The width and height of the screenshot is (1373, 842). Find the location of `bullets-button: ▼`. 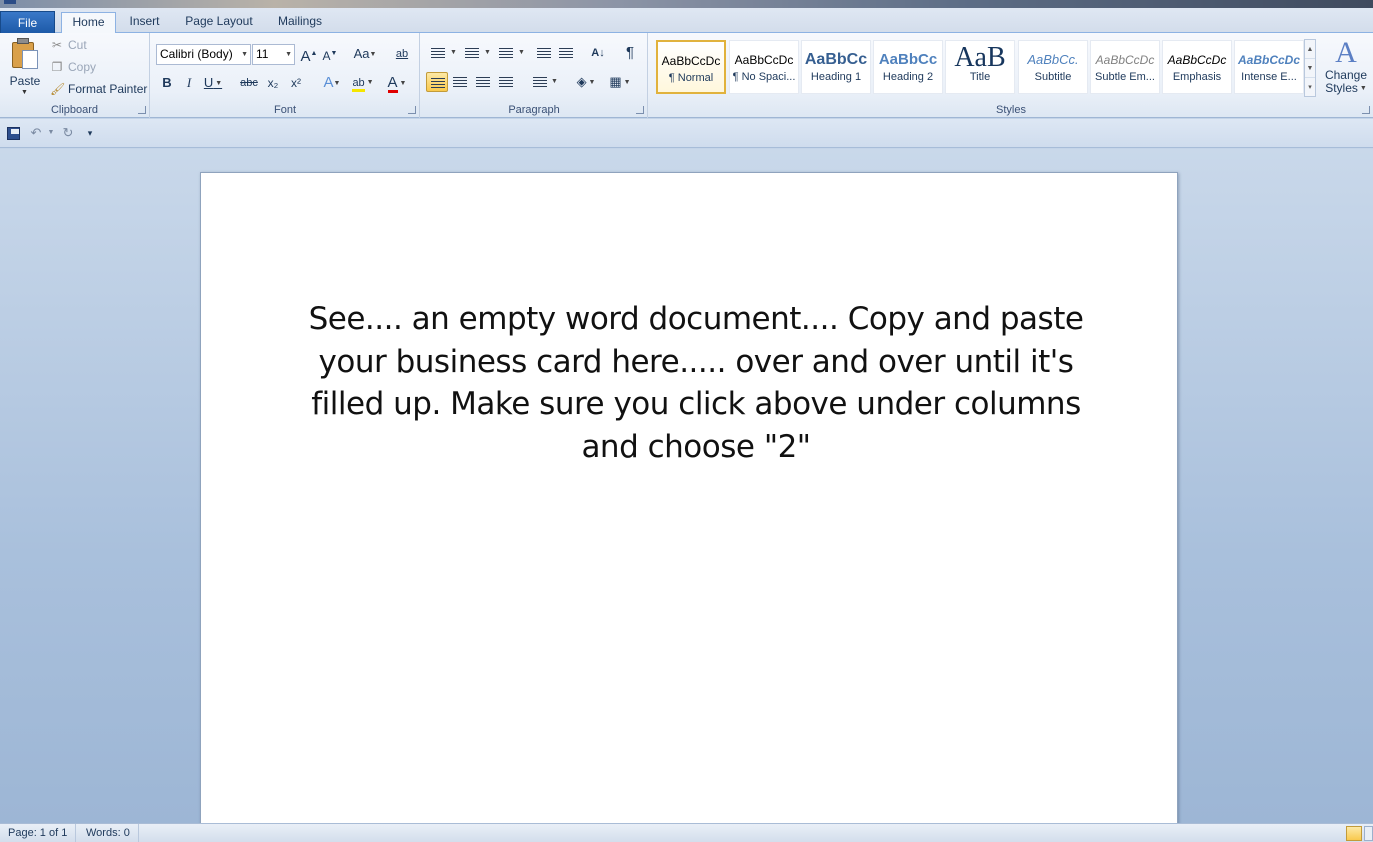

bullets-button: ▼ is located at coordinates (442, 53).